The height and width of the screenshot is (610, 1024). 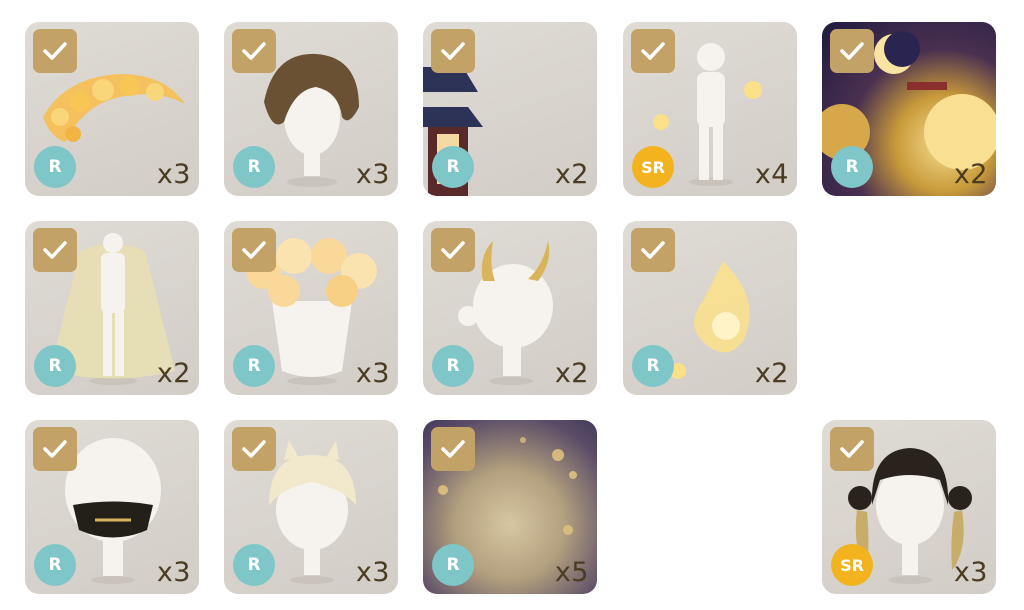 I want to click on quantity-label: x5, so click(x=571, y=572).